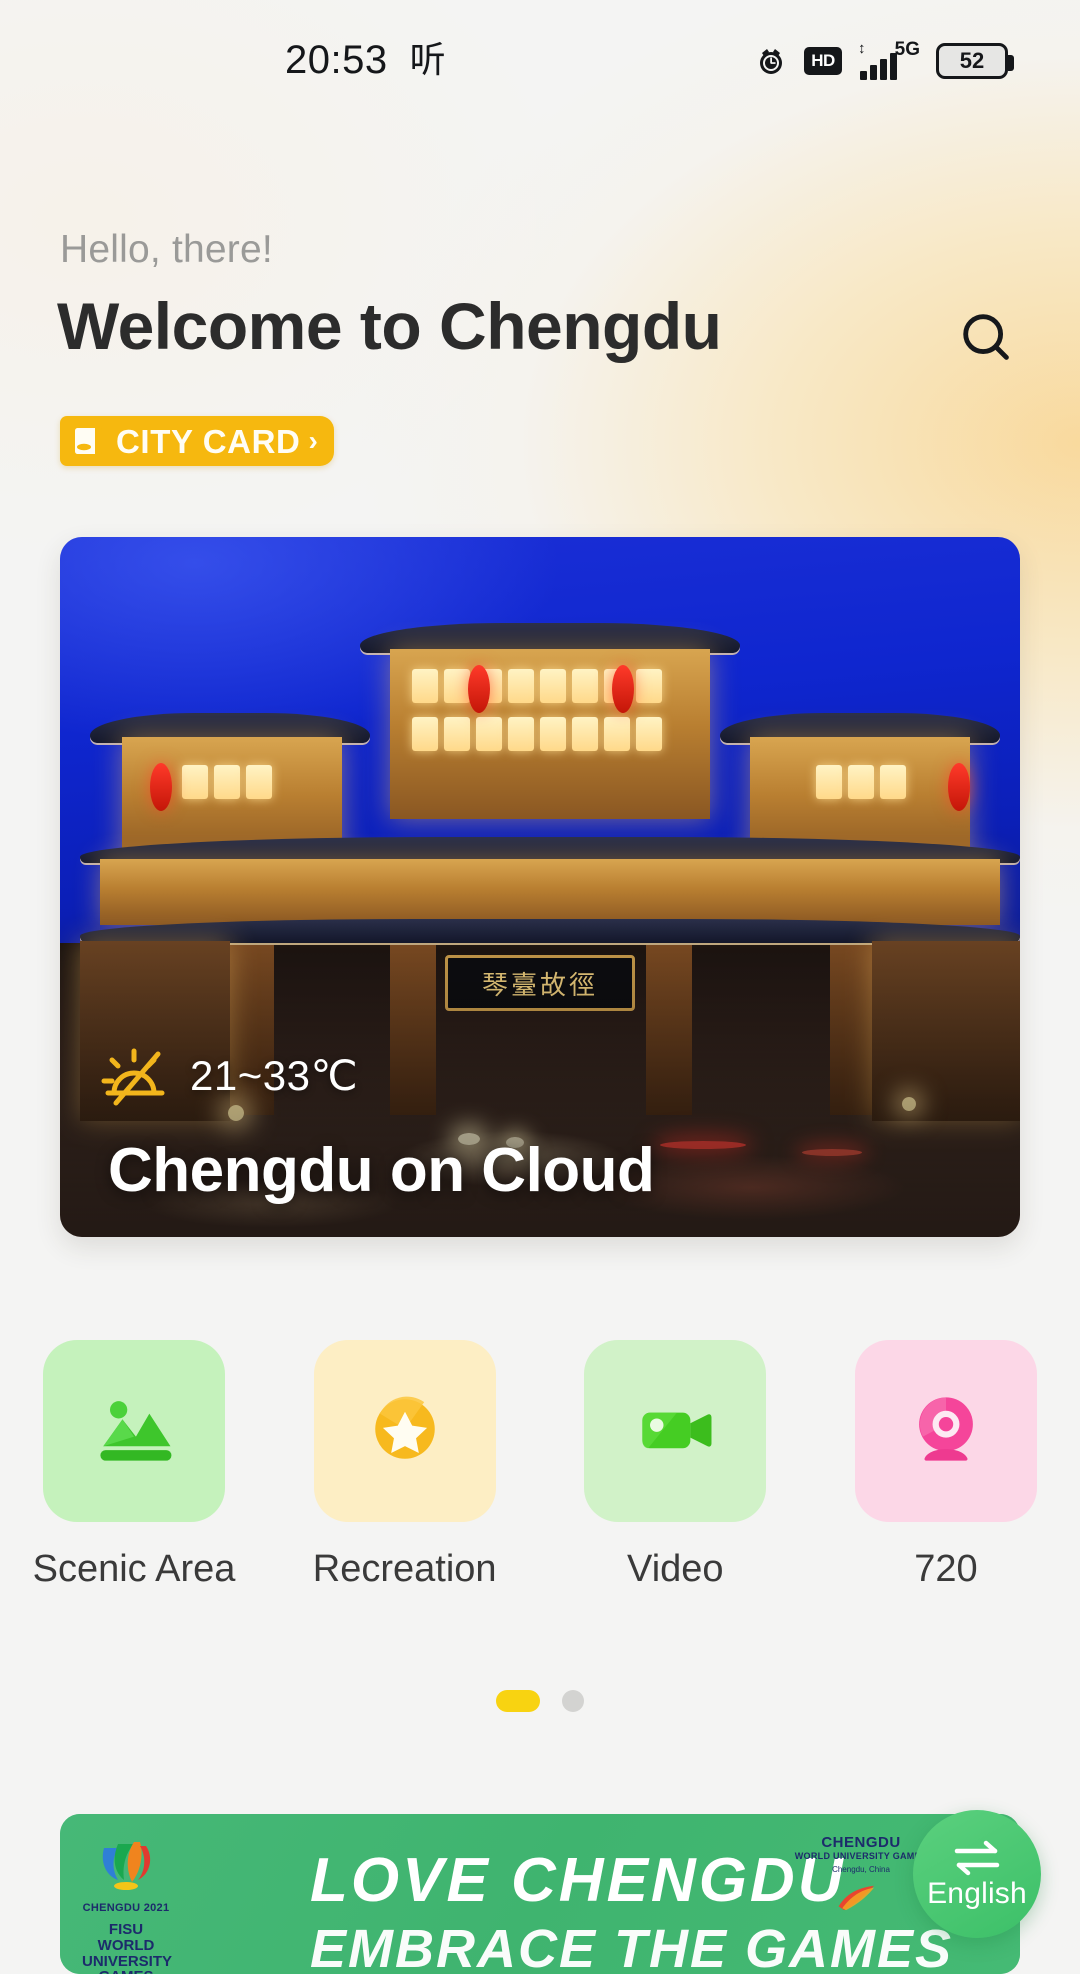 Image resolution: width=1080 pixels, height=1974 pixels. What do you see at coordinates (140, 1076) in the screenshot?
I see `sun-icon` at bounding box center [140, 1076].